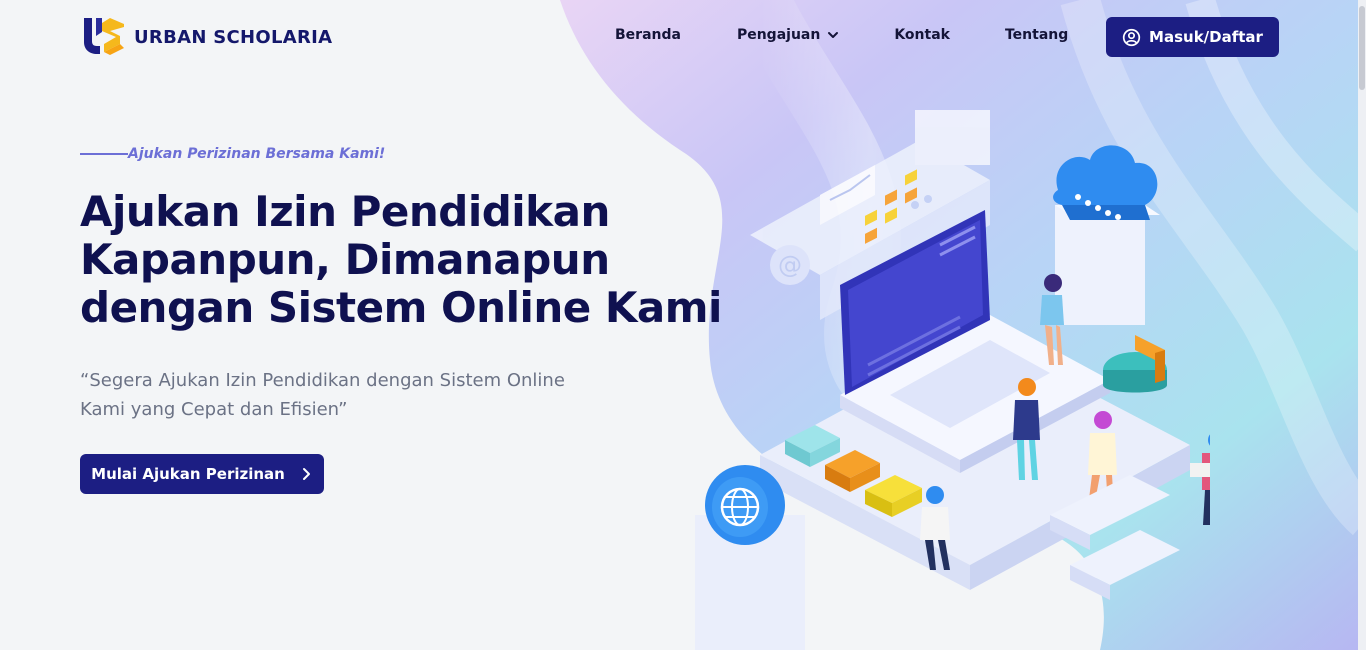 The width and height of the screenshot is (1366, 650). Describe the element at coordinates (841, 35) in the screenshot. I see `main-nav: Beranda Pengajuan Kontak Tentang` at that location.